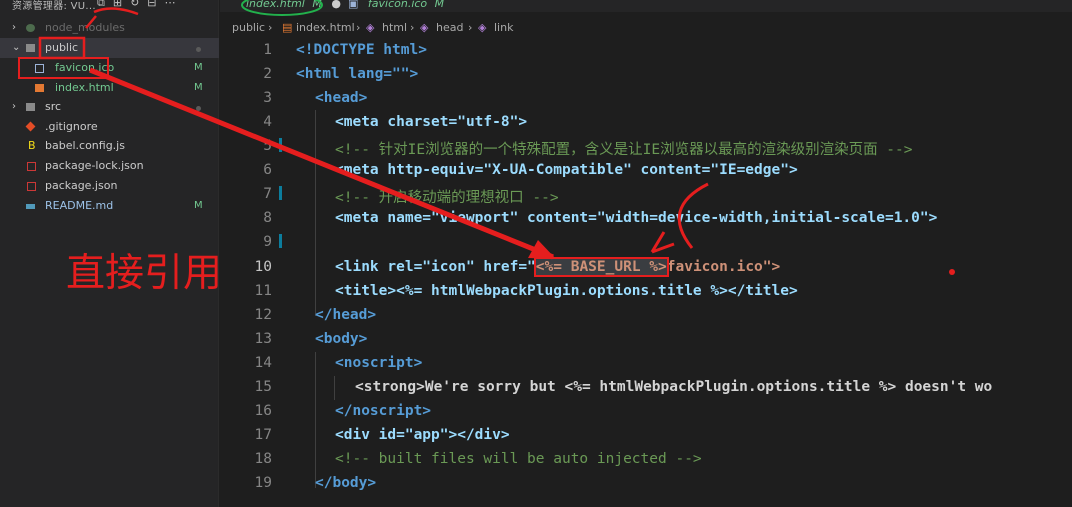  I want to click on line-number: 3, so click(267, 98).